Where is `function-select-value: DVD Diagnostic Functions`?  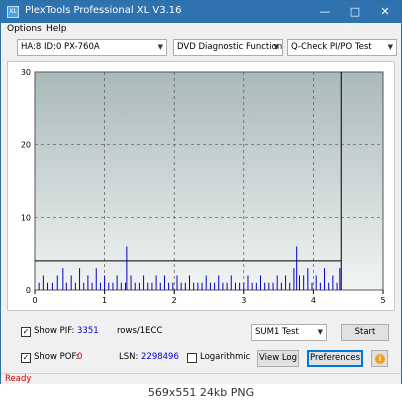 function-select-value: DVD Diagnostic Functions is located at coordinates (230, 47).